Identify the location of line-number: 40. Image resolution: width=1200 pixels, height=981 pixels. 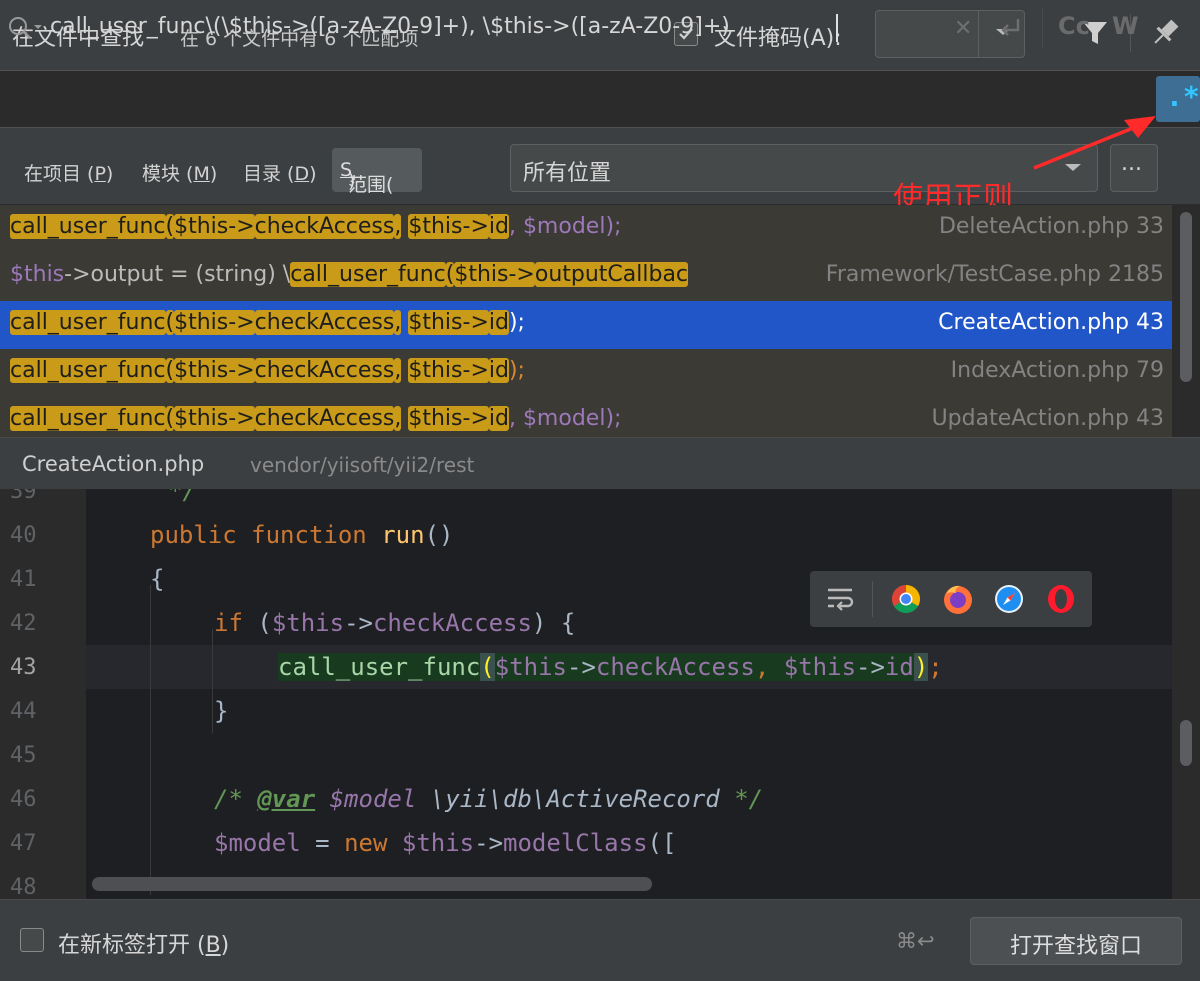
(23, 535).